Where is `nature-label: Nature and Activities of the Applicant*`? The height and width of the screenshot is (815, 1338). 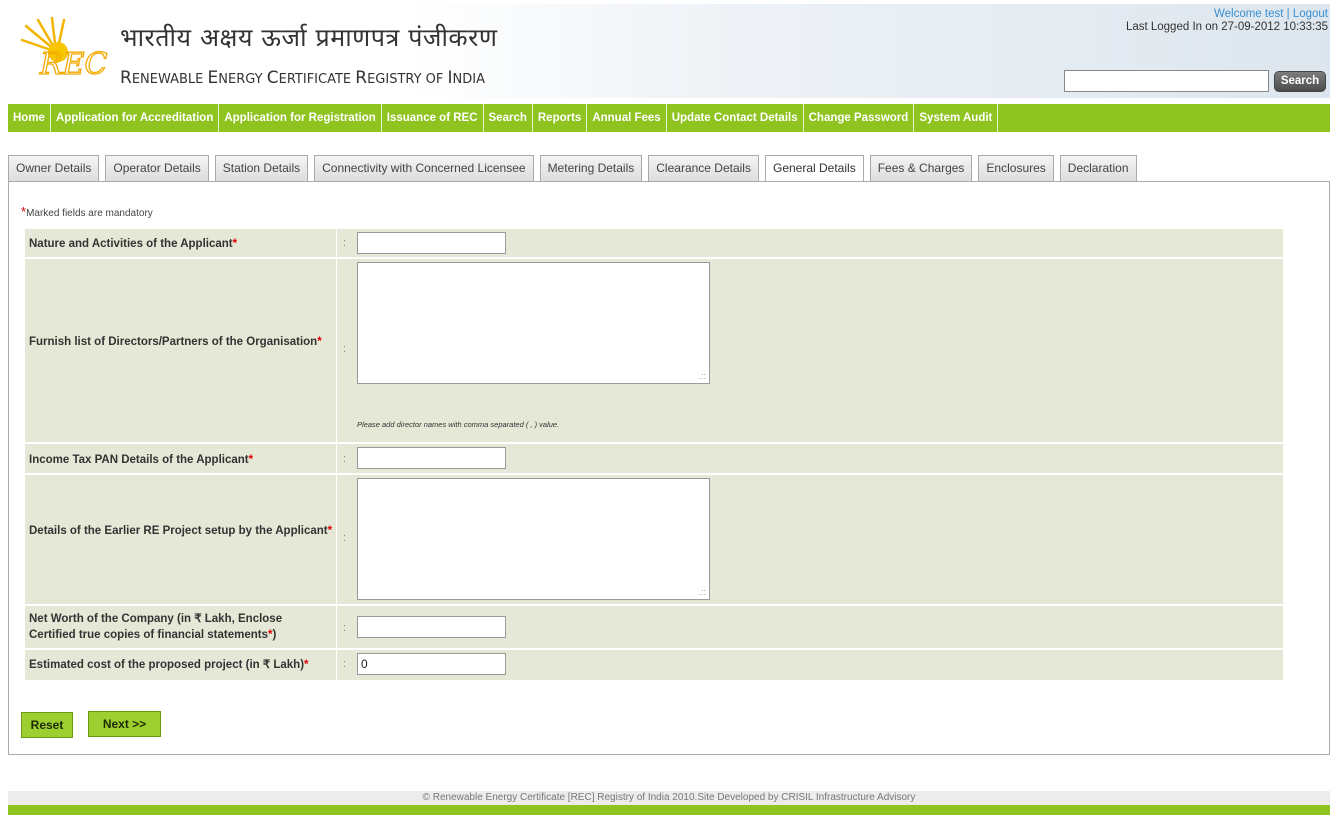
nature-label: Nature and Activities of the Applicant* is located at coordinates (133, 244).